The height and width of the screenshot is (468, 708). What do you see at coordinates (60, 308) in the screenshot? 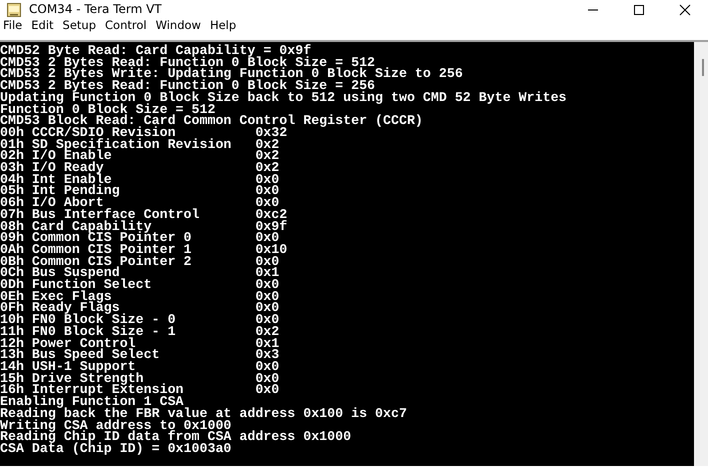
I see `register-name: 0Fh Ready Flags` at bounding box center [60, 308].